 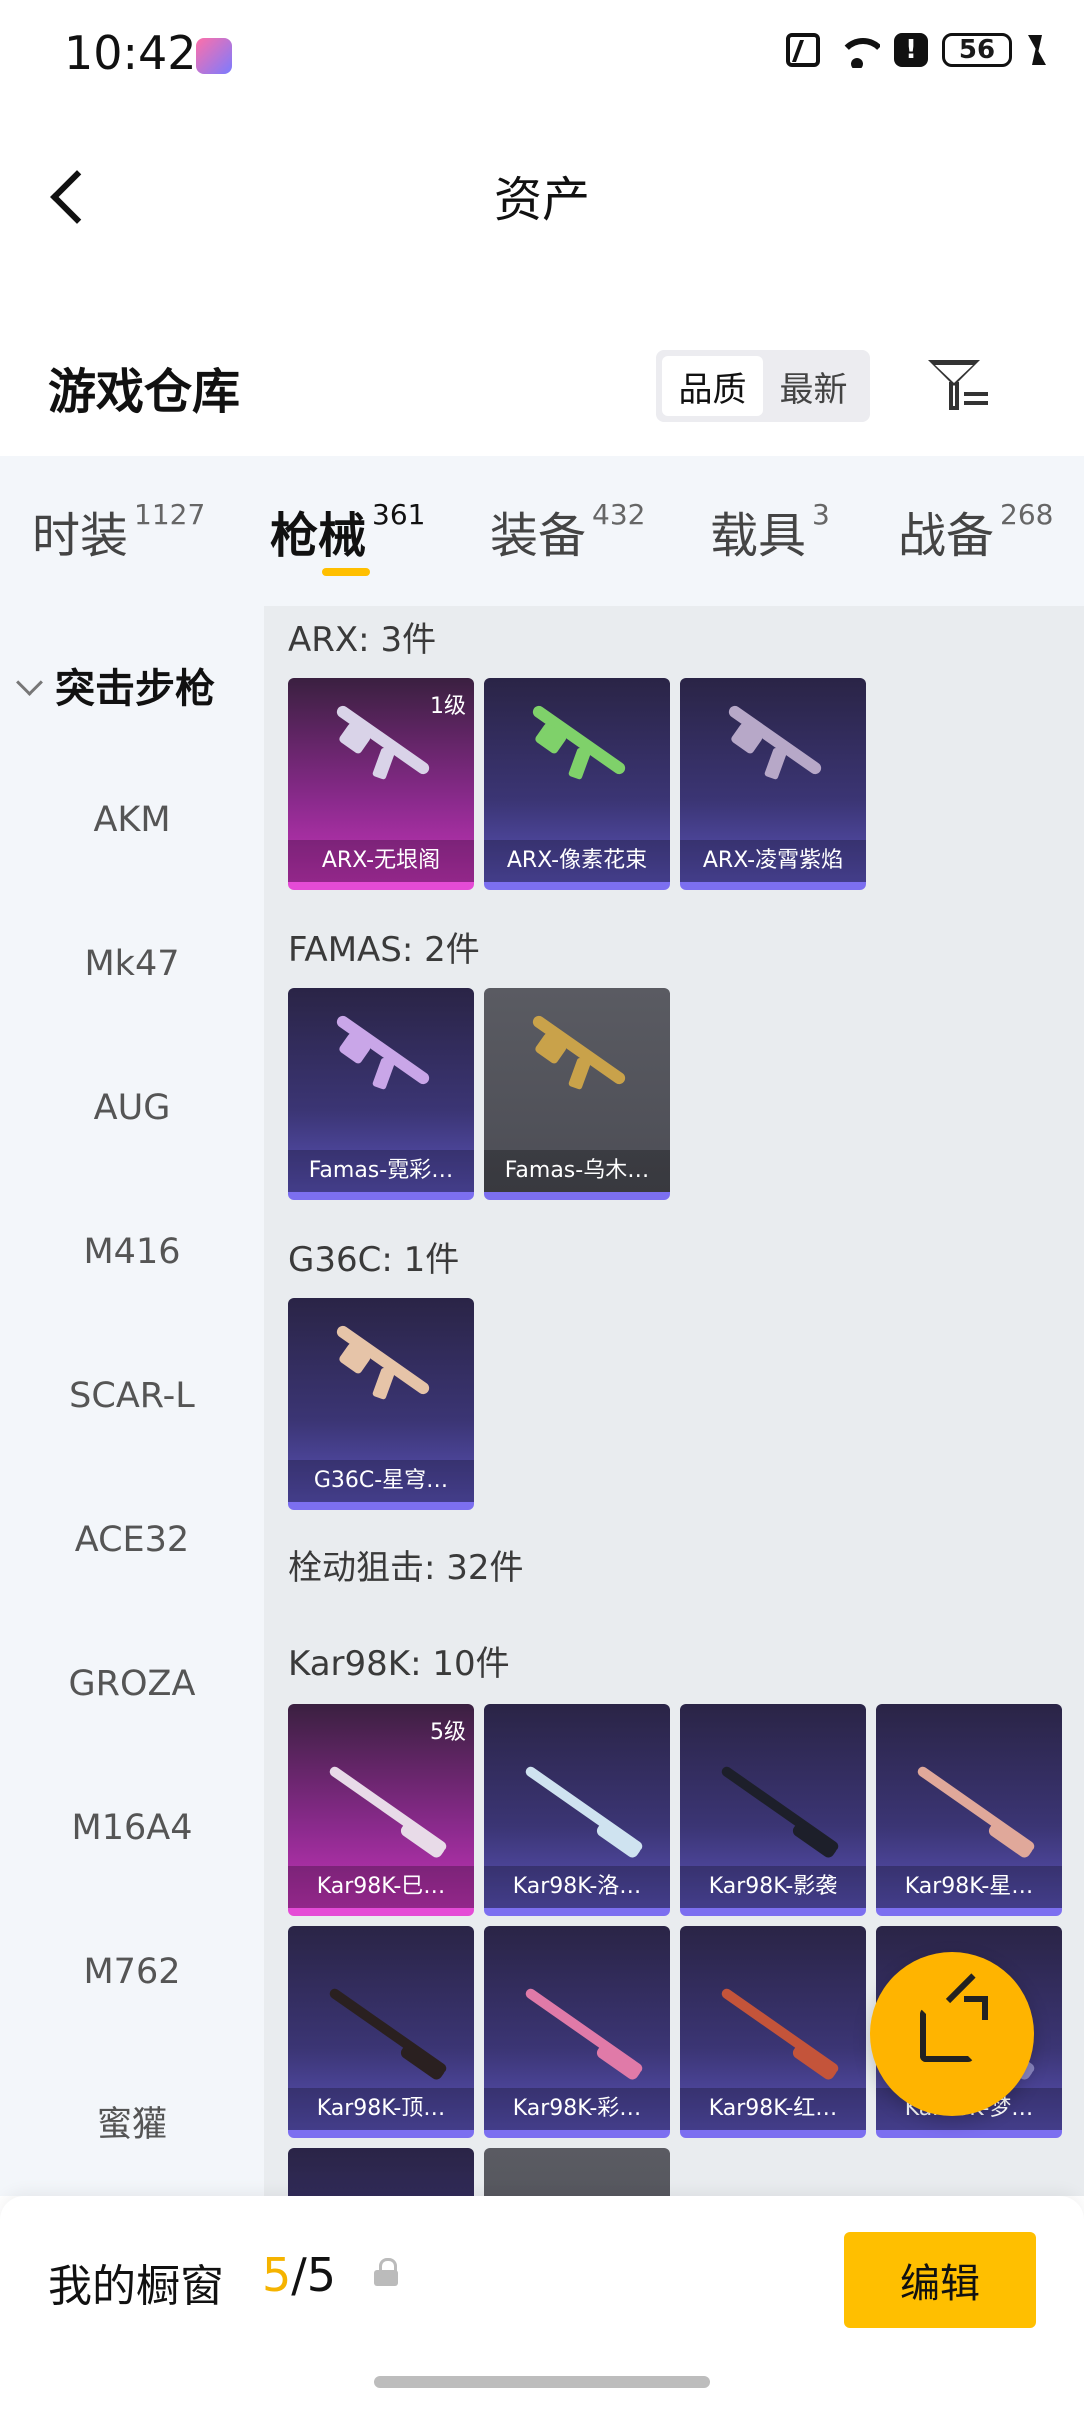 What do you see at coordinates (132, 1972) in the screenshot?
I see `sidebar-item-m762: M762` at bounding box center [132, 1972].